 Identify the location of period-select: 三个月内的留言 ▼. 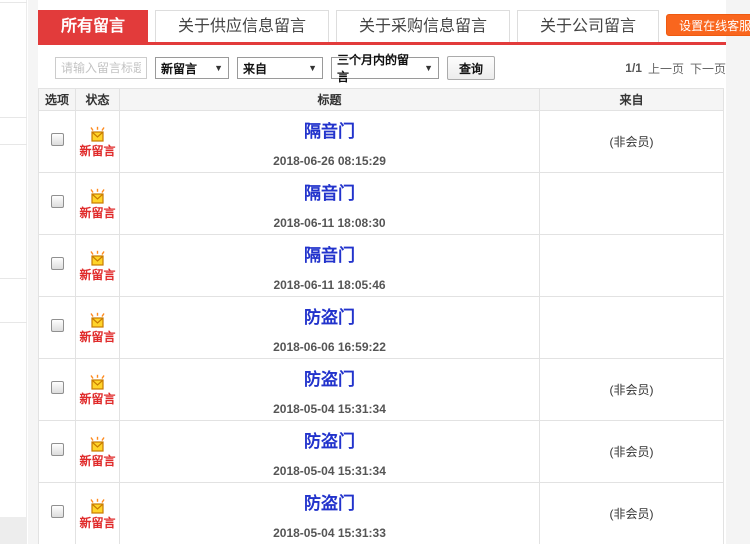
(385, 68).